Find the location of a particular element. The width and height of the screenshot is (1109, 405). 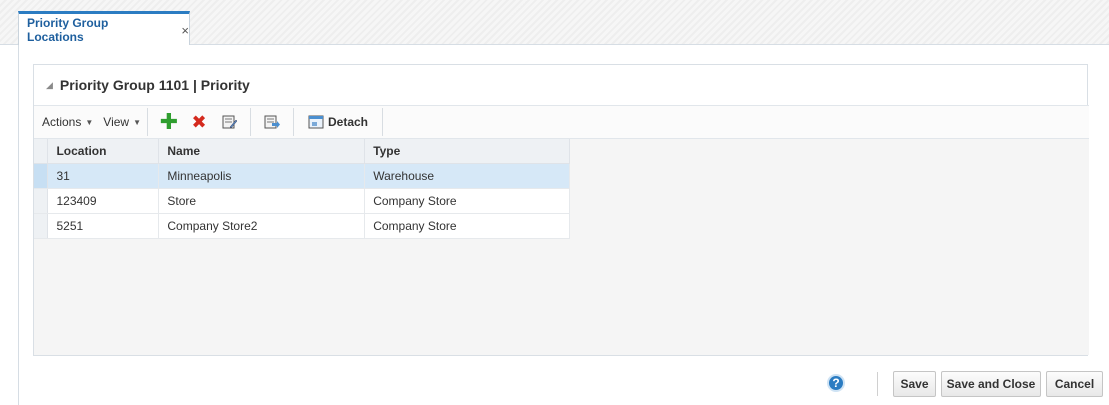

tab-label: Priority Group Locations is located at coordinates (68, 30).